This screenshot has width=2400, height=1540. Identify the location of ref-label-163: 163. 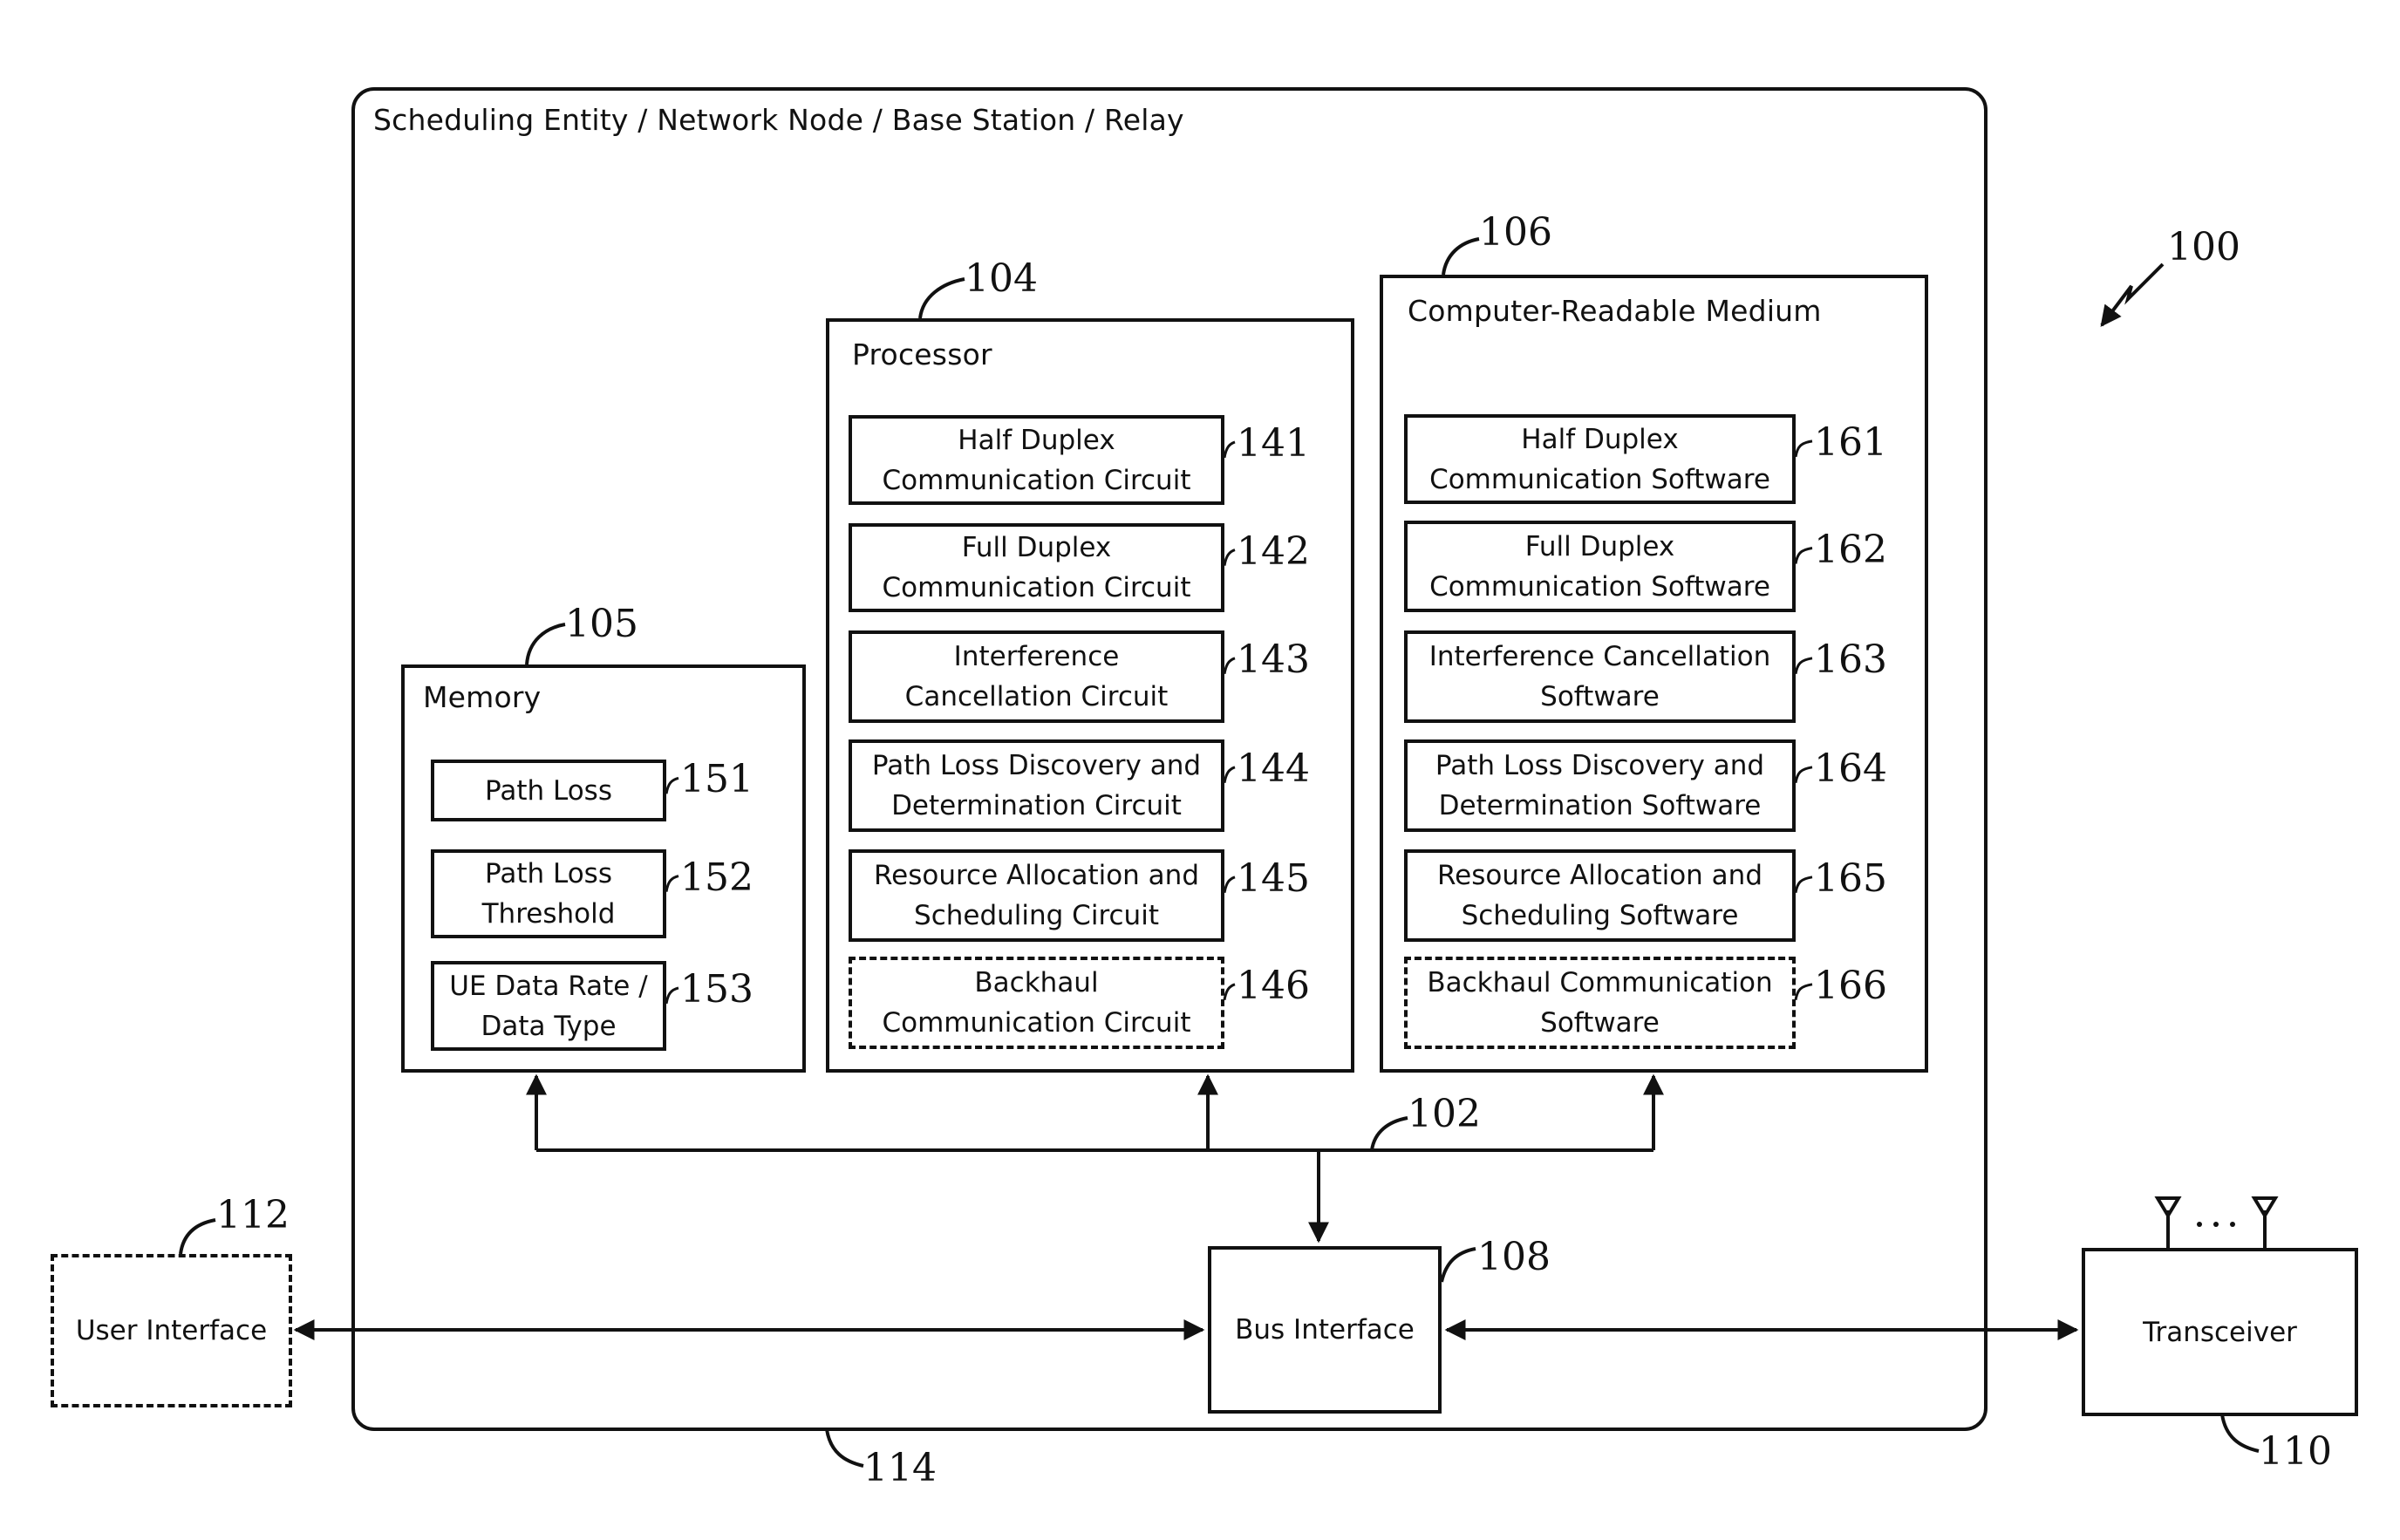
(1850, 660).